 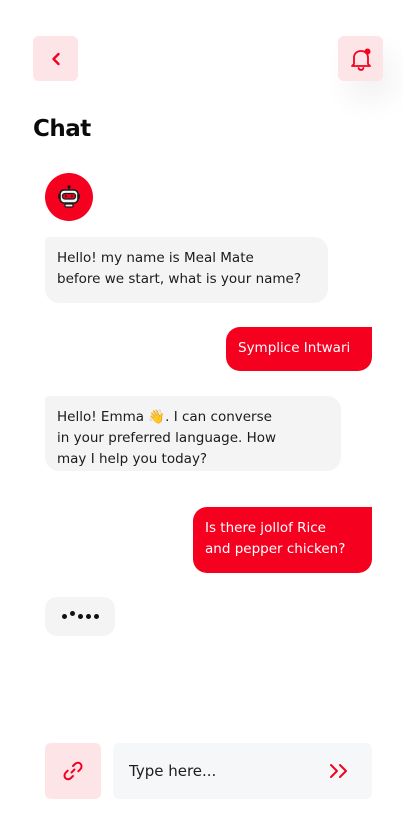 I want to click on double-chevron-right-icon, so click(x=338, y=771).